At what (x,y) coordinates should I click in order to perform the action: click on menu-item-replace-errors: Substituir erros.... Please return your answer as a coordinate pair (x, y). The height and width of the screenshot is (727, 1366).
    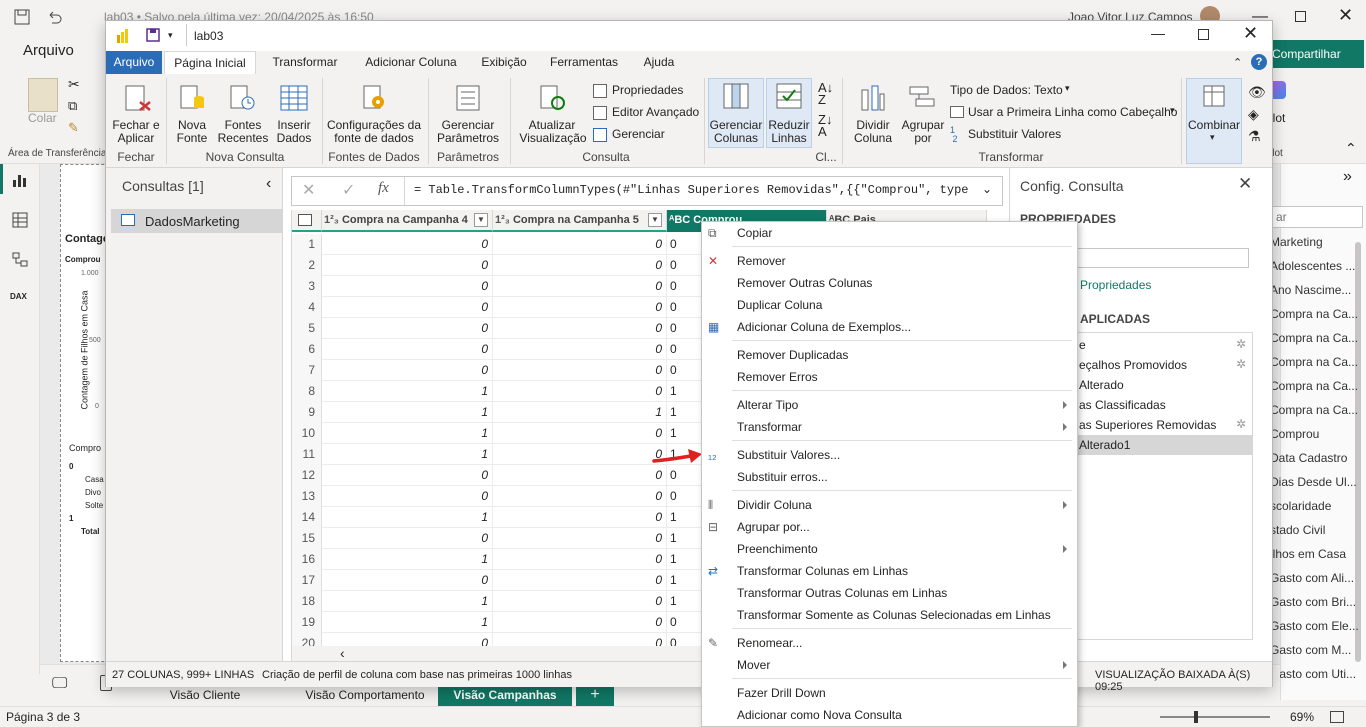
    Looking at the image, I should click on (889, 477).